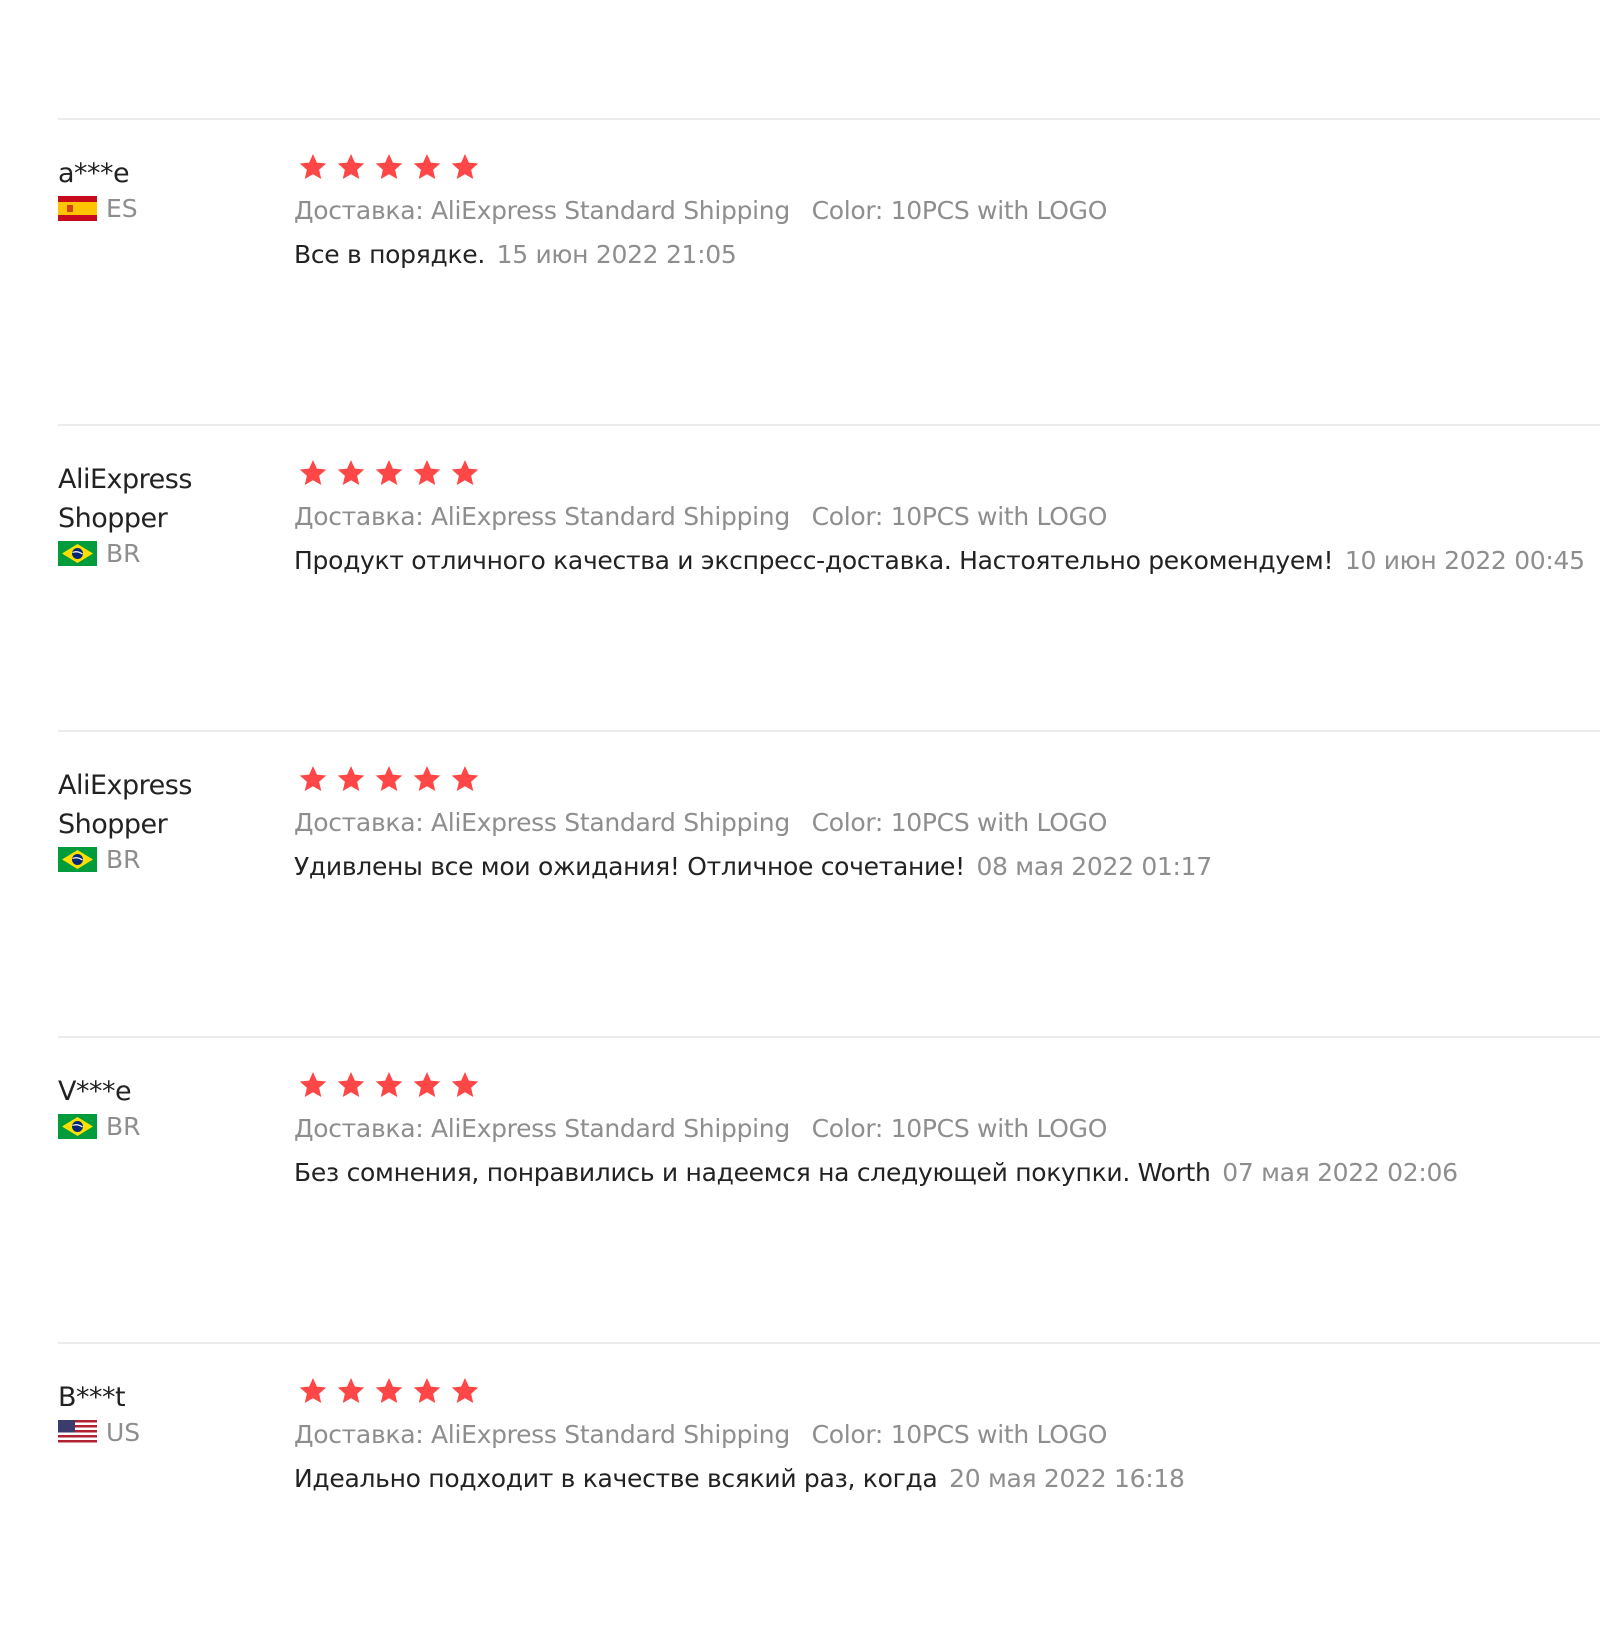 This screenshot has width=1600, height=1648. What do you see at coordinates (77, 1432) in the screenshot?
I see `usa-flag-icon` at bounding box center [77, 1432].